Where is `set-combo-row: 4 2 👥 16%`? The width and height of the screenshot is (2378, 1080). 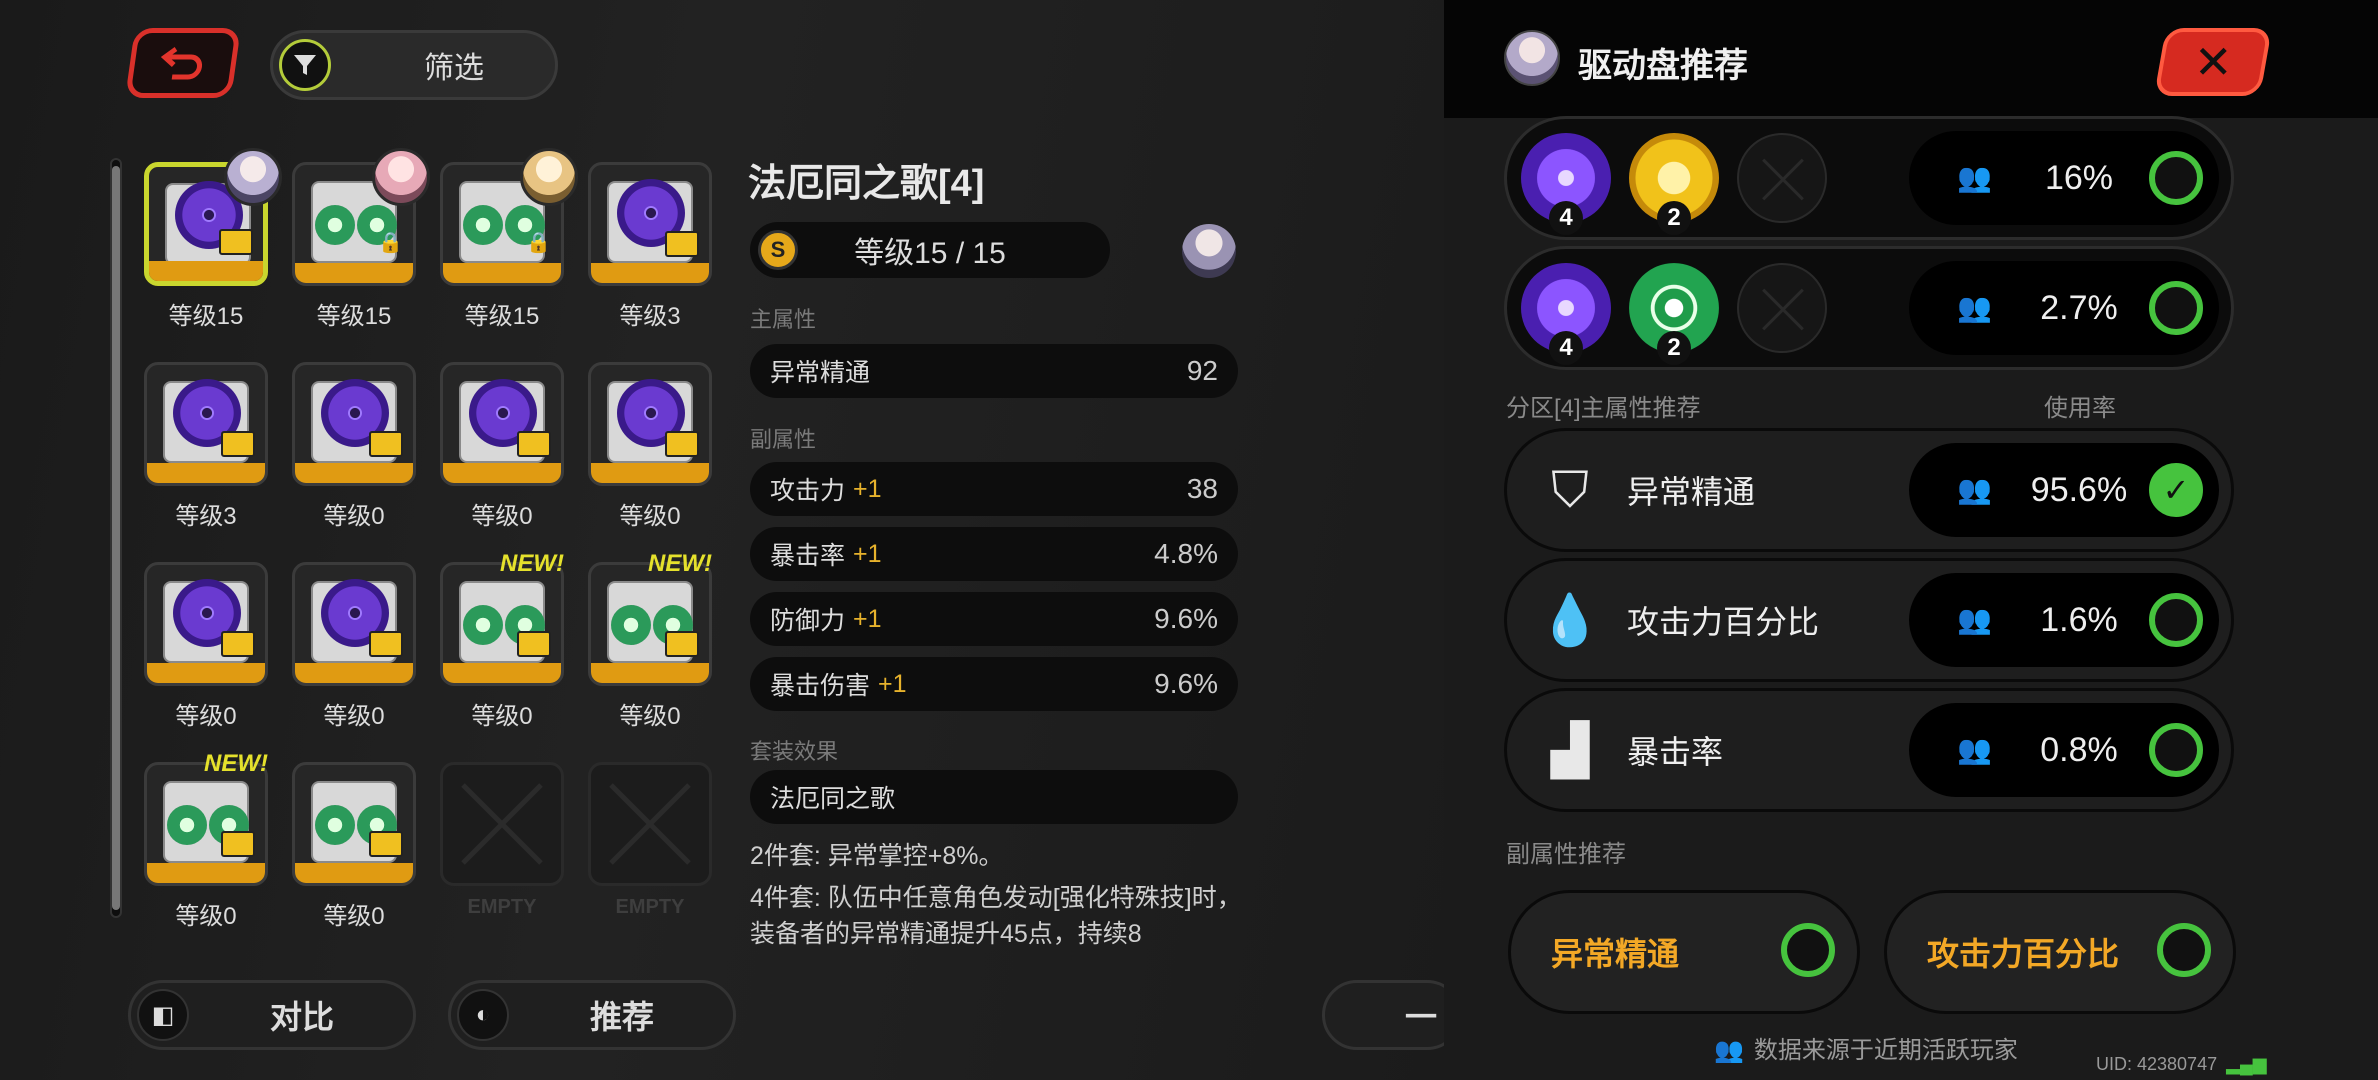
set-combo-row: 4 2 👥 16% is located at coordinates (1869, 178).